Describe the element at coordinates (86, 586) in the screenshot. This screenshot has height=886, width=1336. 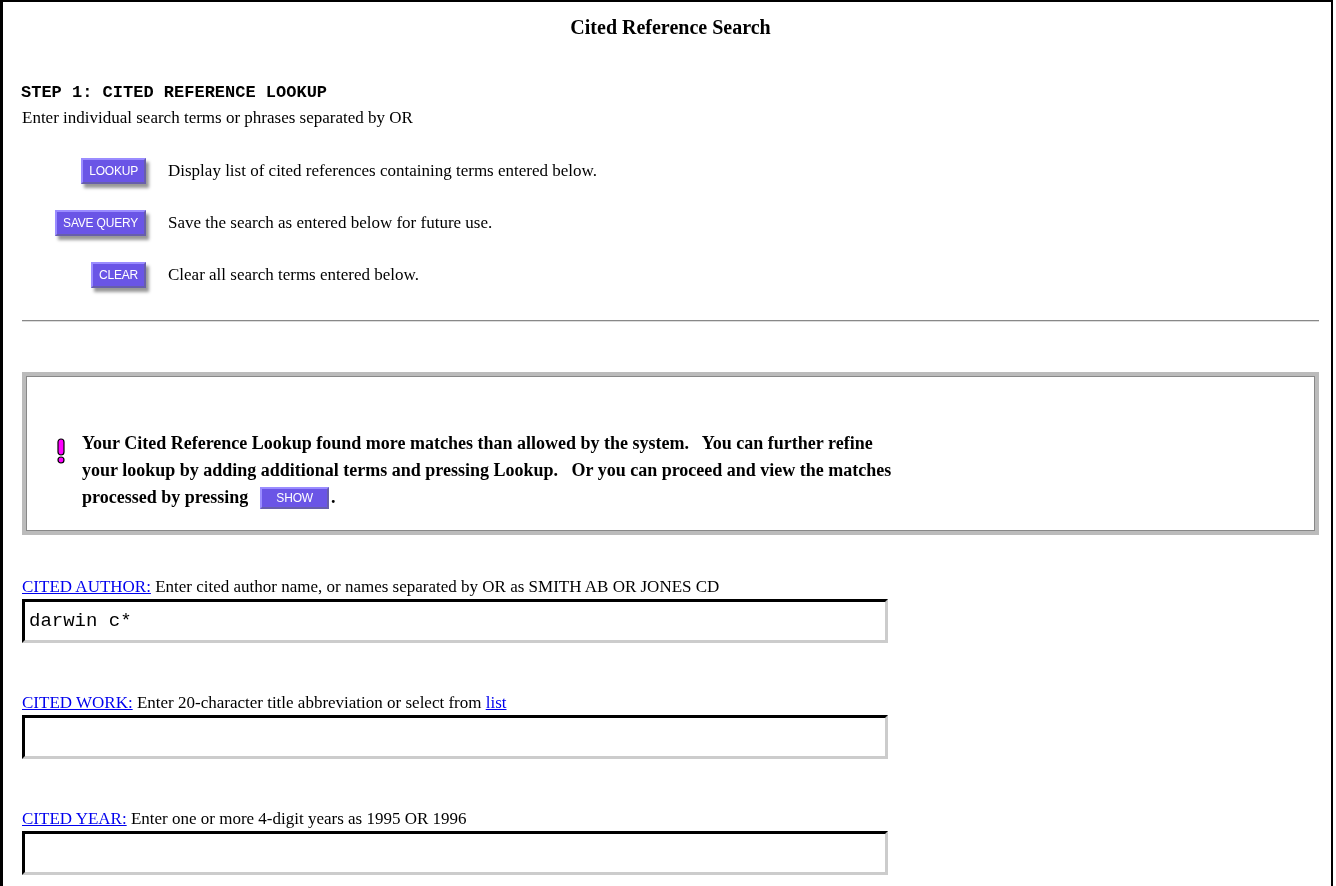
I see `field-label-link: CITED AUTHOR:` at that location.